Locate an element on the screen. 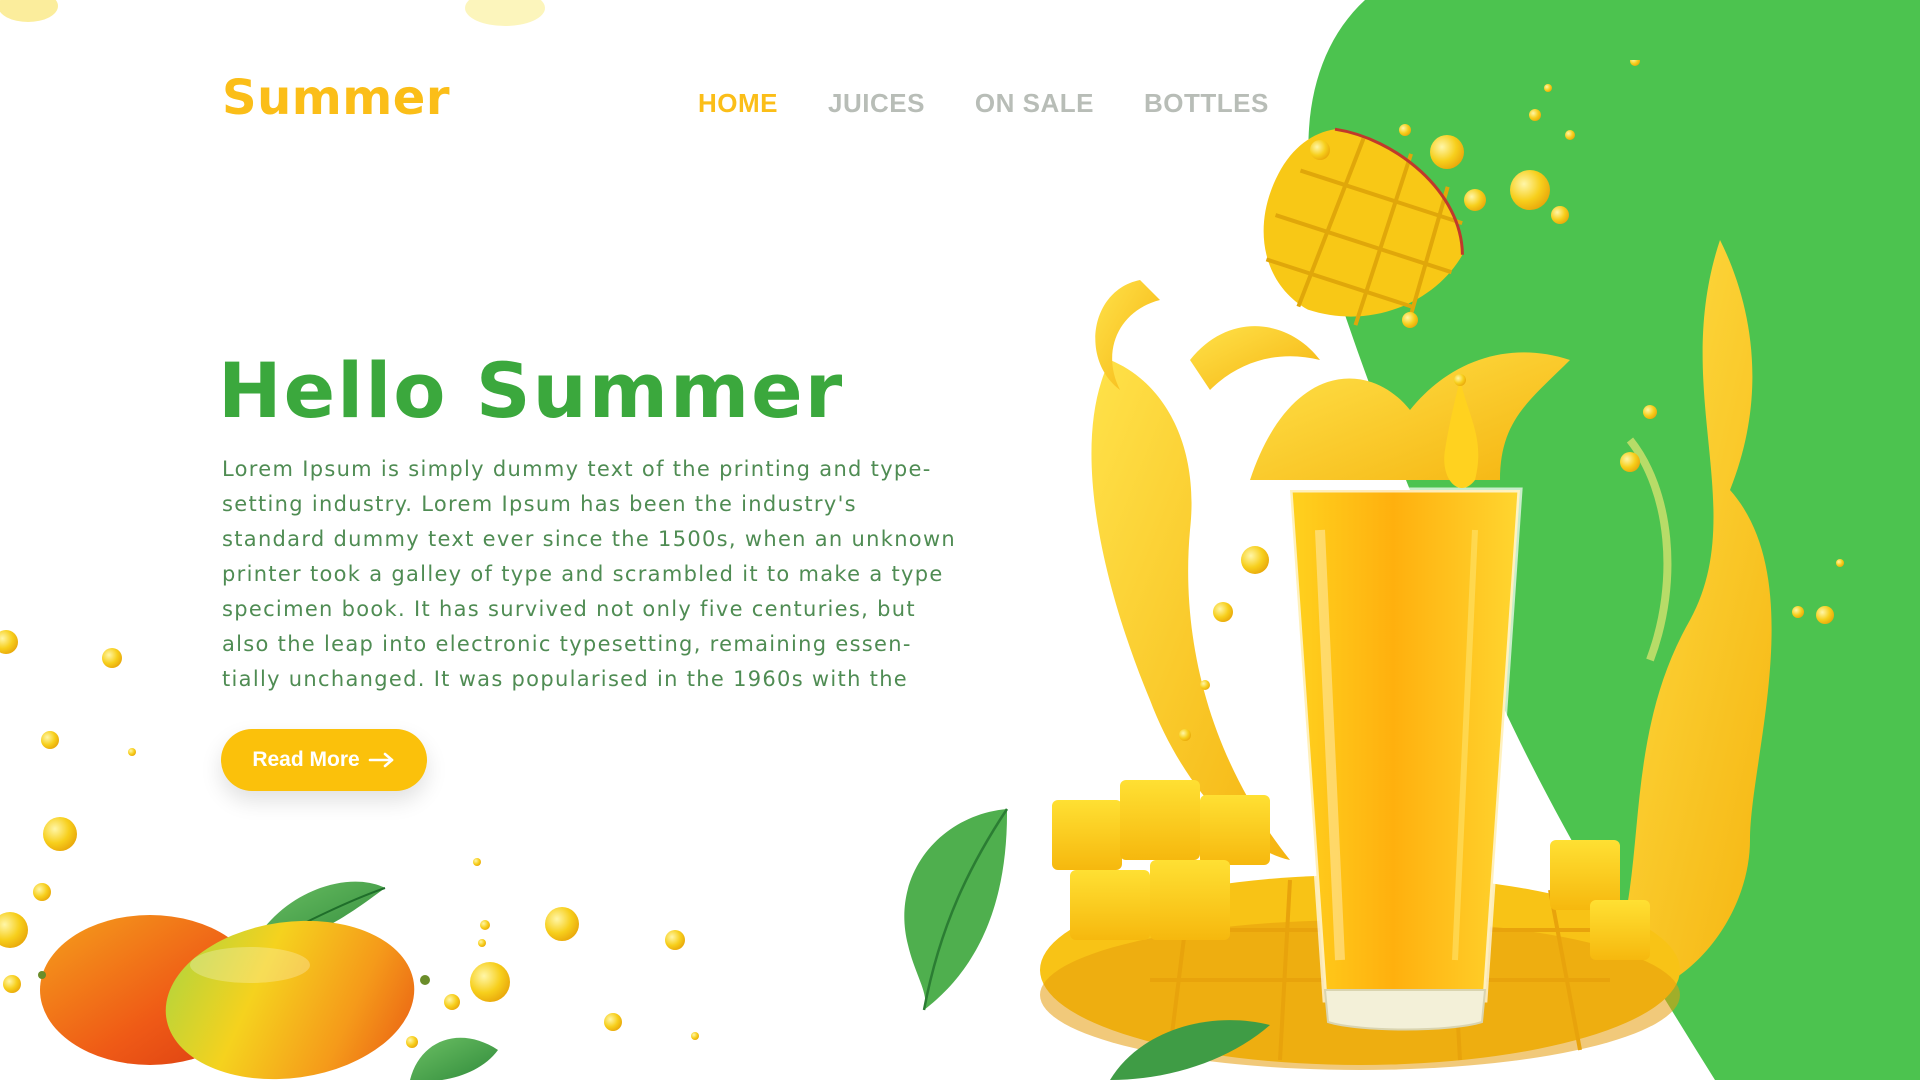 The width and height of the screenshot is (1920, 1080). mango-fruits-illustration is located at coordinates (268, 980).